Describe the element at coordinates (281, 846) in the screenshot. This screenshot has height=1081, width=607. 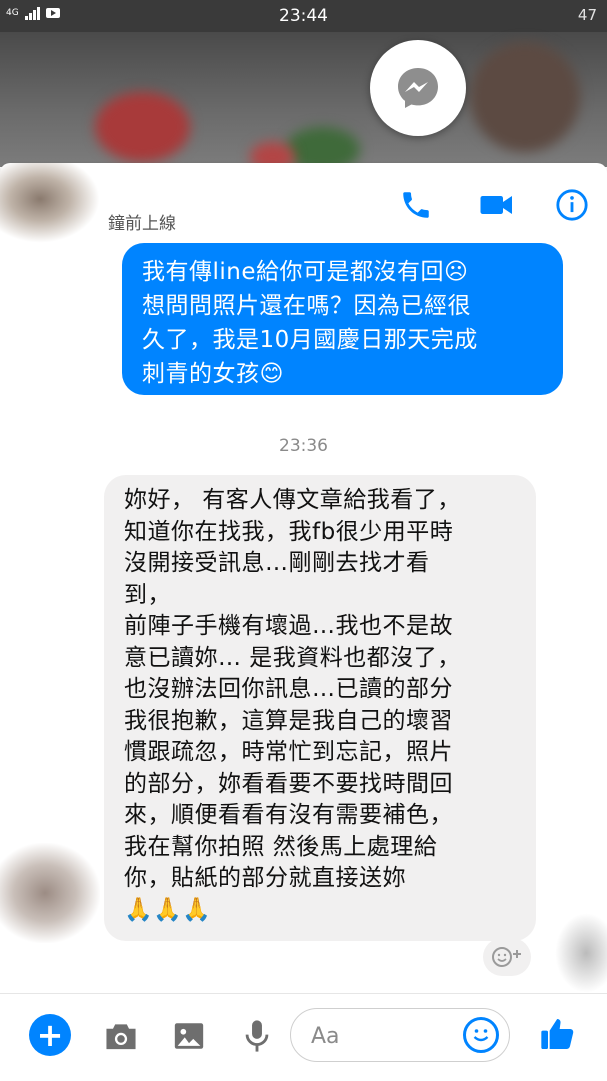
I see `message-line: 我在幫你拍照 然後馬上處理給` at that location.